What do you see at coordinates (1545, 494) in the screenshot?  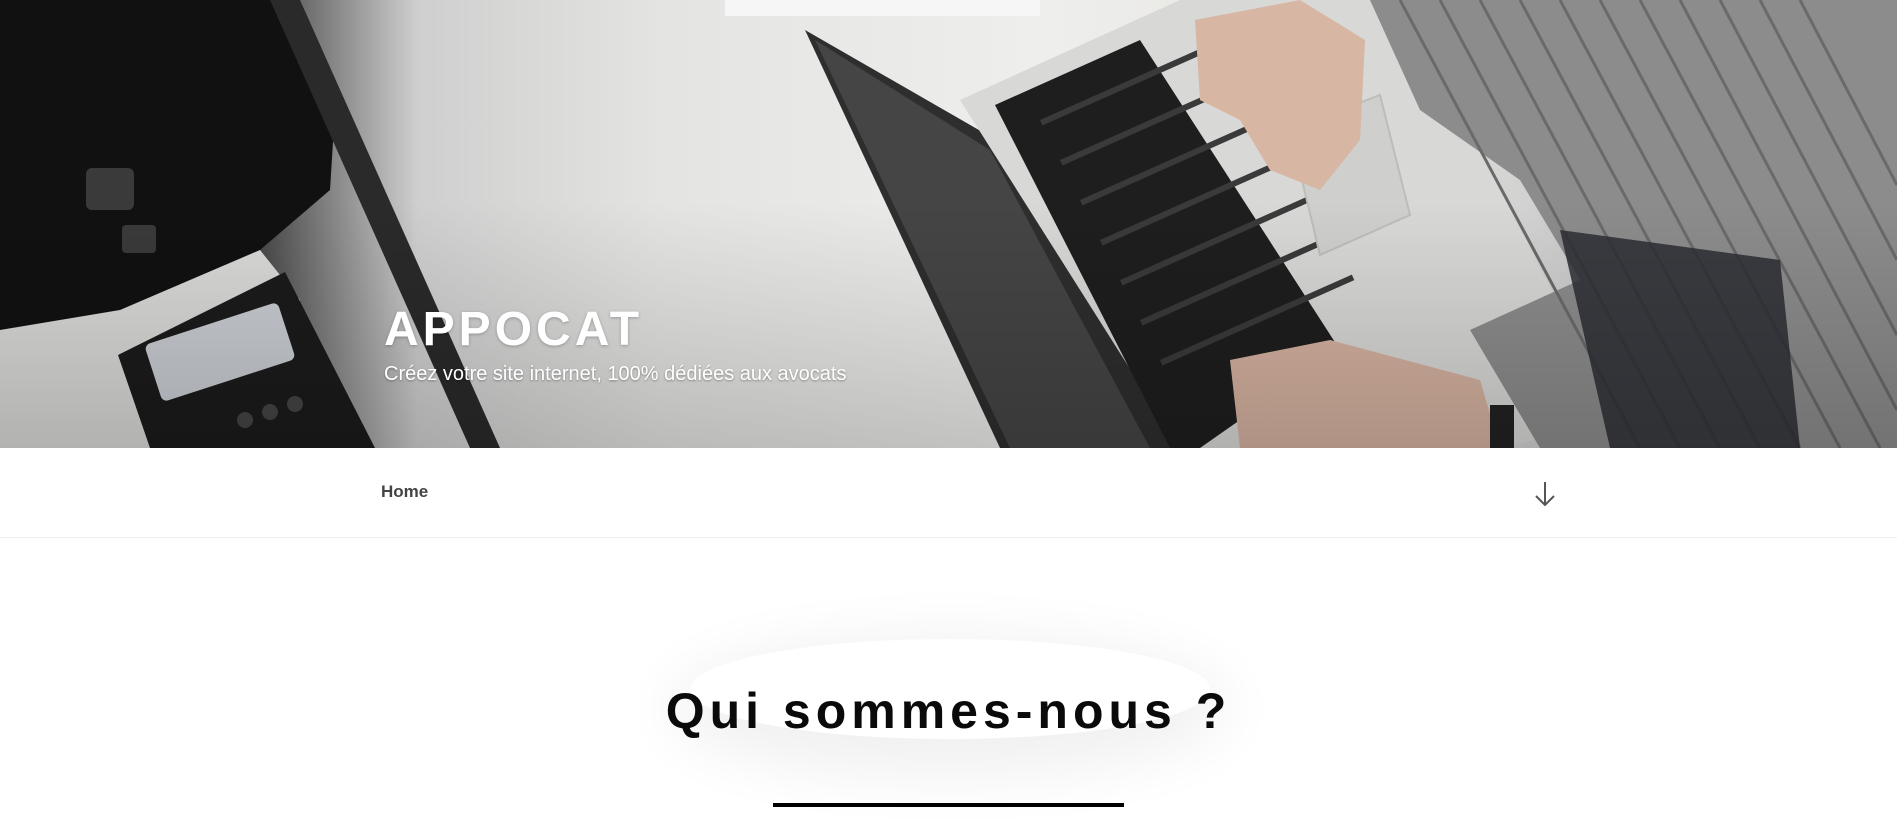 I see `arrow-down-icon` at bounding box center [1545, 494].